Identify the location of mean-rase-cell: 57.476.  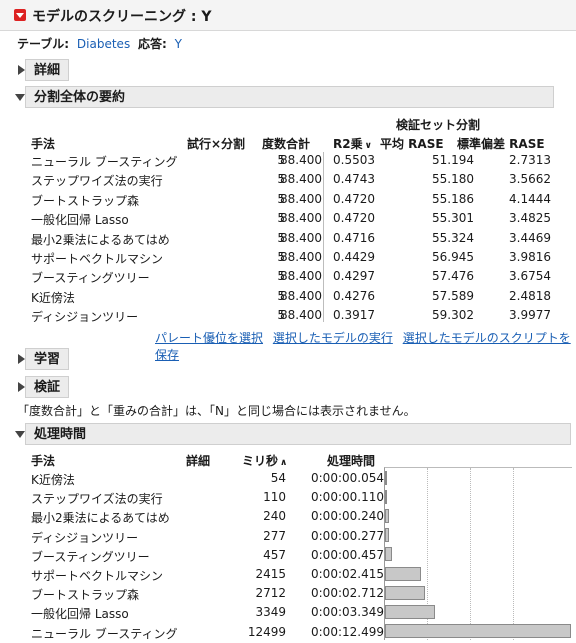
(453, 276).